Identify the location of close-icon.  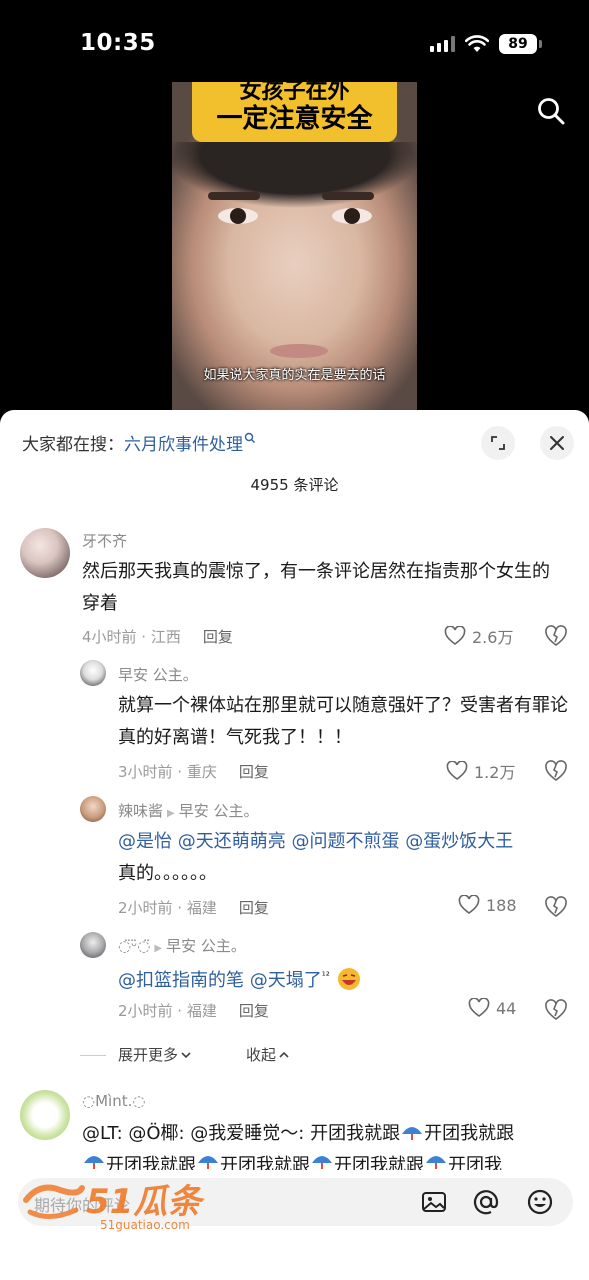
(557, 443).